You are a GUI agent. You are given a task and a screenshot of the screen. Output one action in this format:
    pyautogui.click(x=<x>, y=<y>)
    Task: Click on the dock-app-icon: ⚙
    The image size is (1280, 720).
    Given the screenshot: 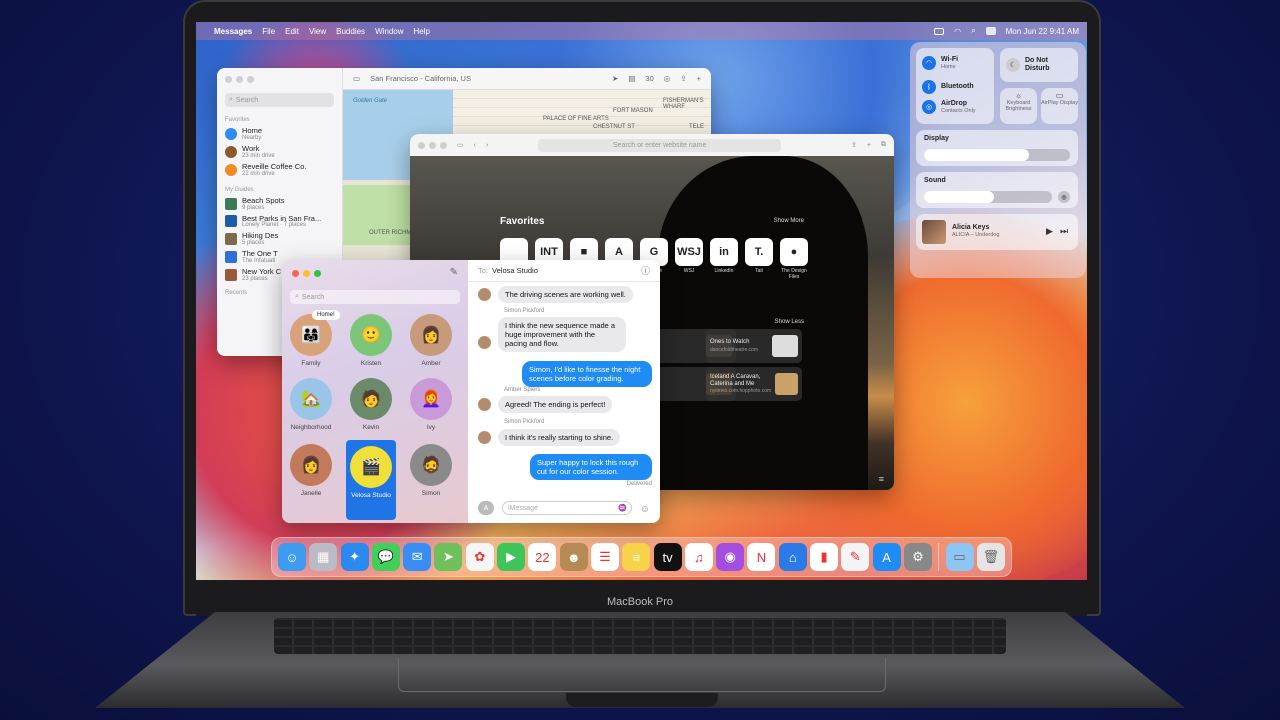 What is the action you would take?
    pyautogui.click(x=917, y=557)
    